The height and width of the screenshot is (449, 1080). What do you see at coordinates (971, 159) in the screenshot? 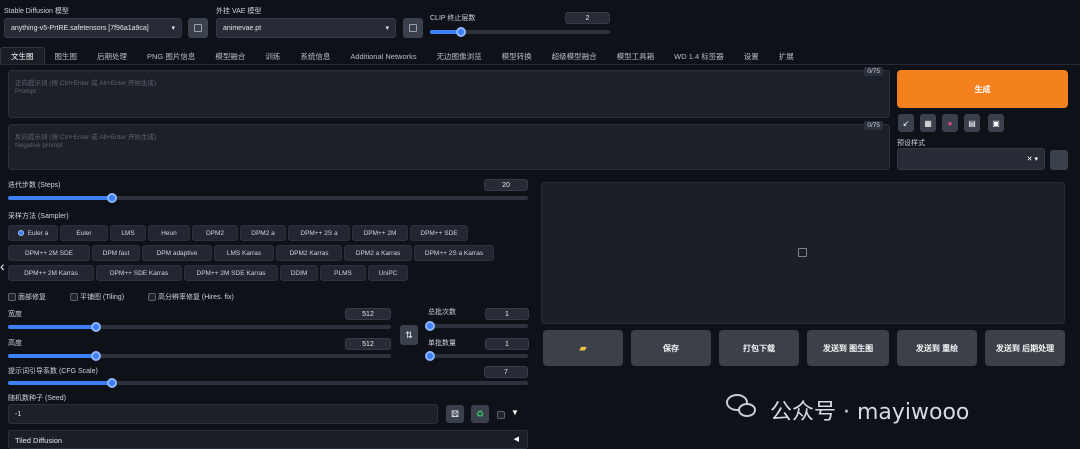
I see `preset-styles-select: ✕ ▾` at bounding box center [971, 159].